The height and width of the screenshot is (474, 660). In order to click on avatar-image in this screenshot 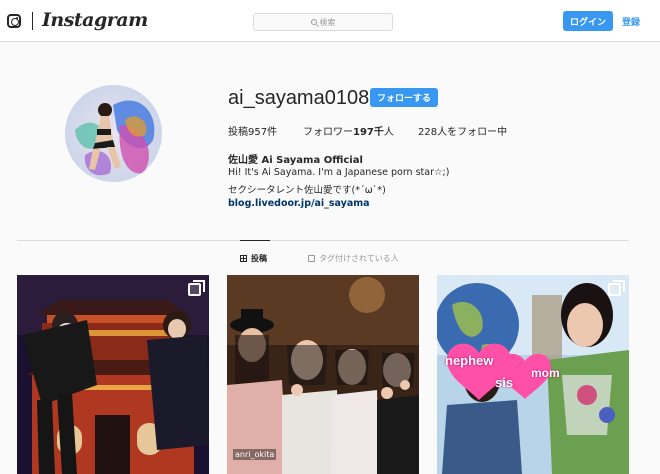, I will do `click(113, 133)`.